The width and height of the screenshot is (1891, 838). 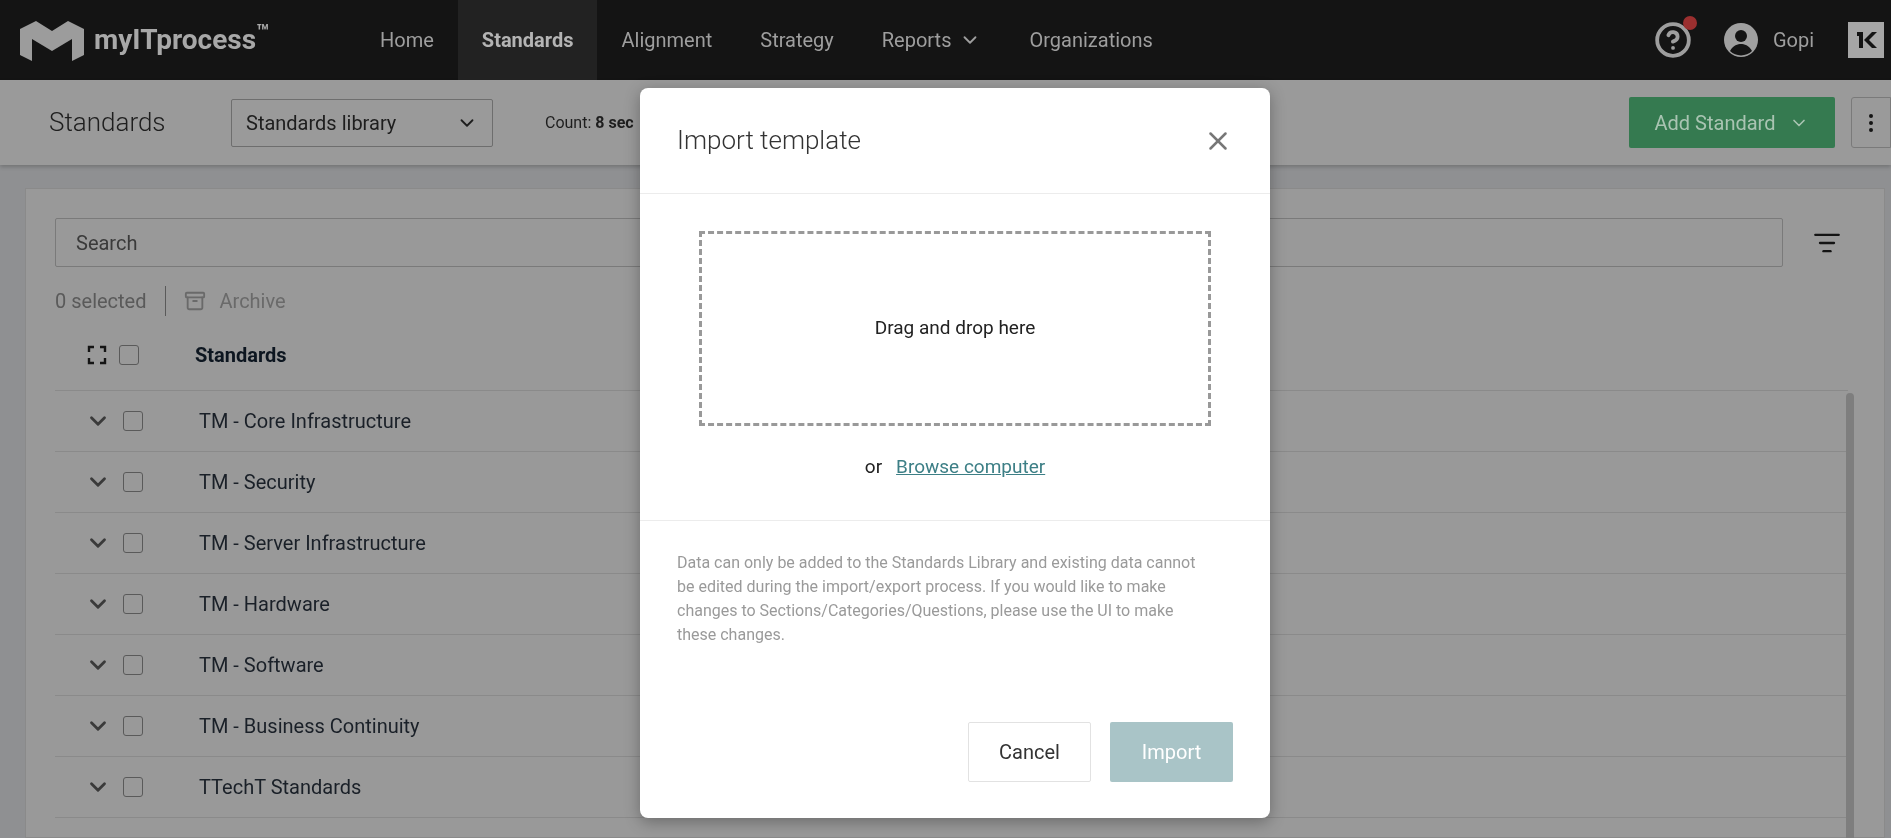 I want to click on selected-count: 0 selected, so click(x=101, y=301).